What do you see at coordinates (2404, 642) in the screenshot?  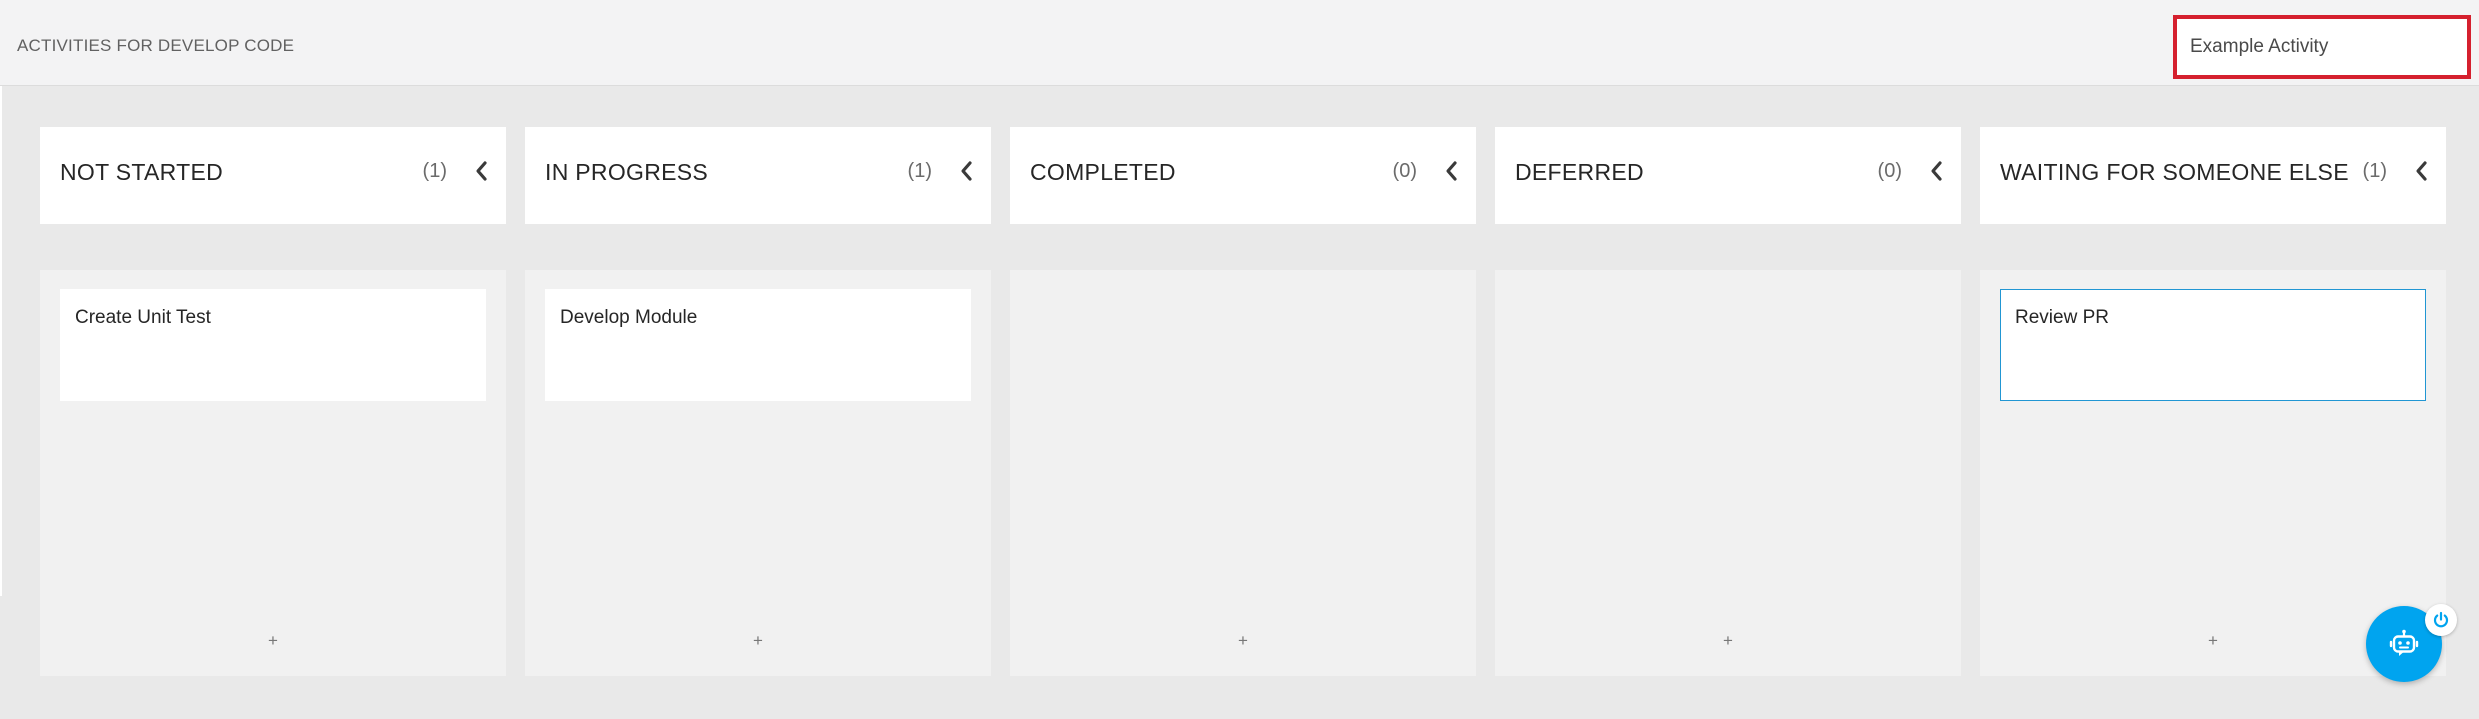 I see `robot-assistant-icon` at bounding box center [2404, 642].